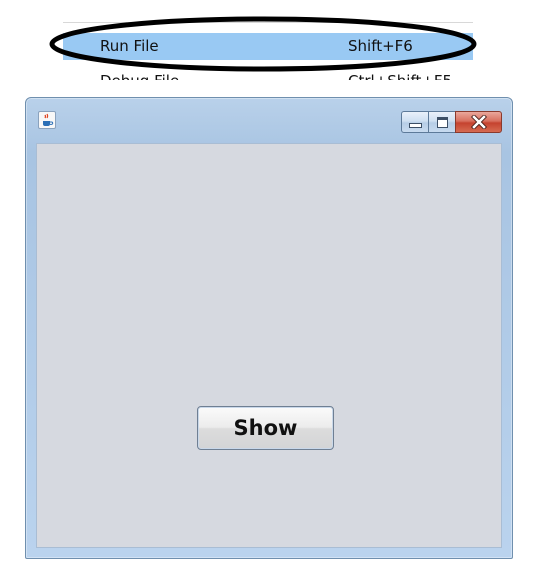 This screenshot has height=569, width=535. I want to click on caption-buttons, so click(451, 122).